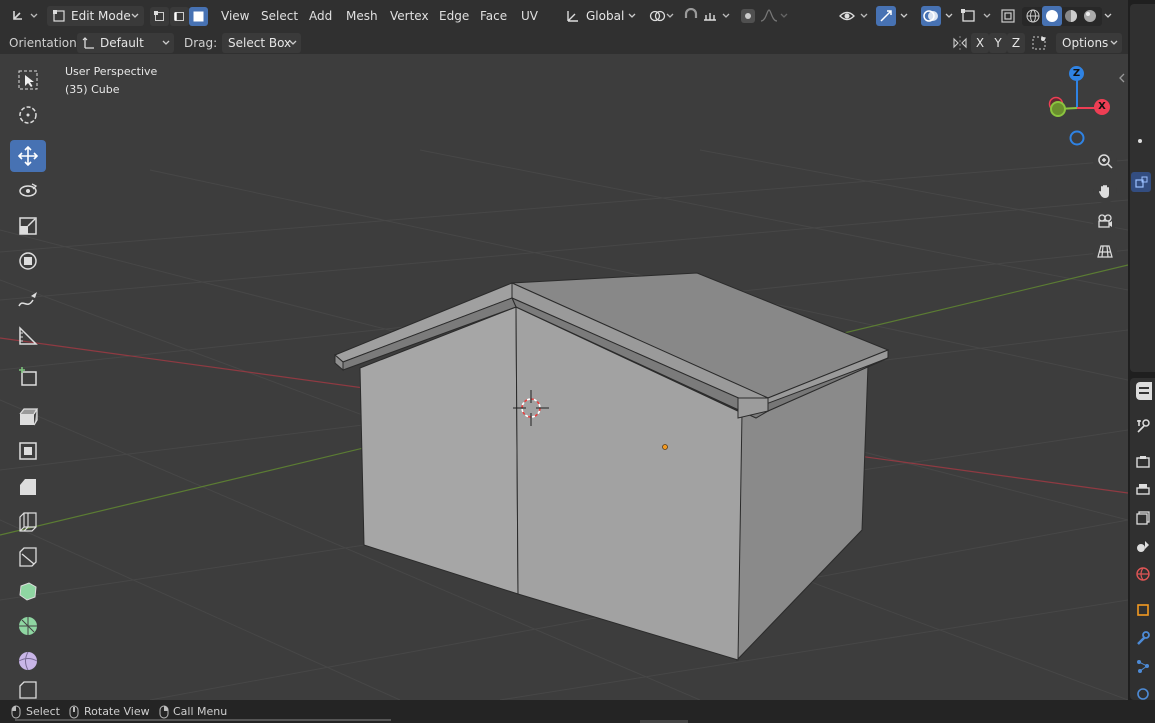  I want to click on scene-icon, so click(1143, 546).